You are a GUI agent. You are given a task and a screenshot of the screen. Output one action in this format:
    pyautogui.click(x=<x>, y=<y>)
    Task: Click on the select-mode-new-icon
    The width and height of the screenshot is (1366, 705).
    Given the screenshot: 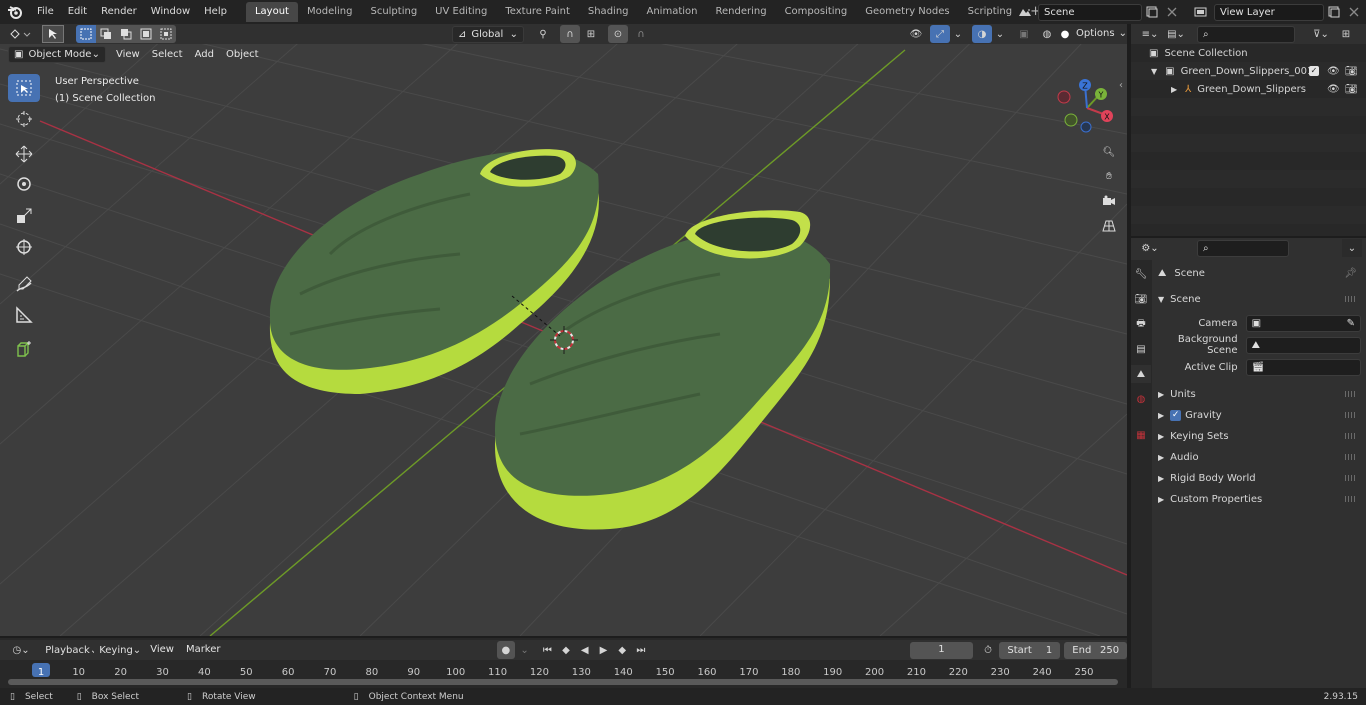 What is the action you would take?
    pyautogui.click(x=86, y=34)
    